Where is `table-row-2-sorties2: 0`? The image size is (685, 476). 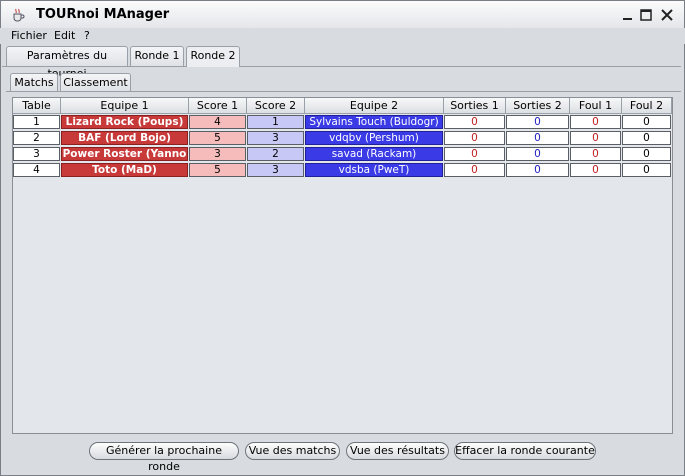 table-row-2-sorties2: 0 is located at coordinates (537, 138).